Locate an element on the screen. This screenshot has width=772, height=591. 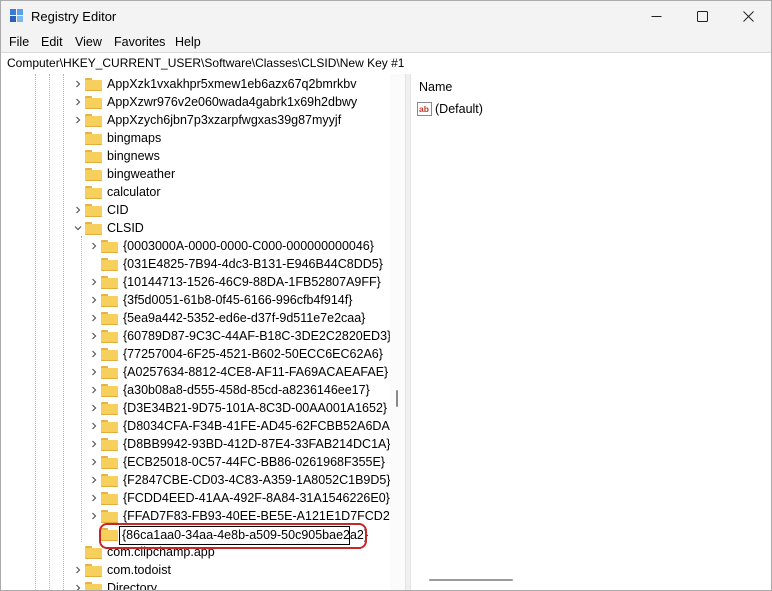
tree-item: CID is located at coordinates (100, 210).